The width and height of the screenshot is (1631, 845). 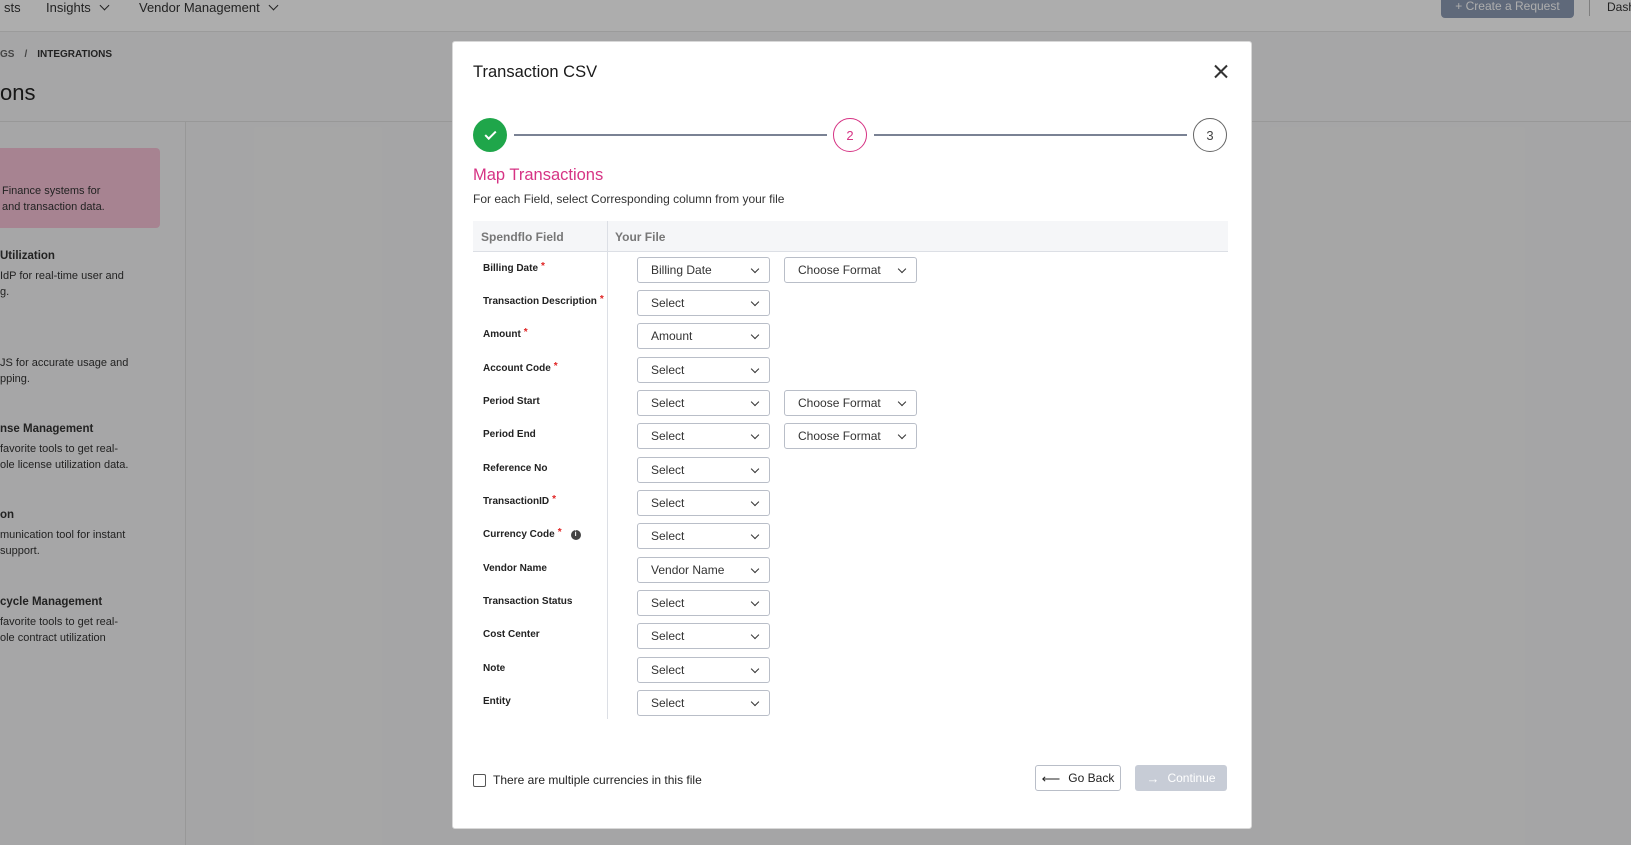 I want to click on table-row: Period Start Select Choose Format, so click(x=850, y=402).